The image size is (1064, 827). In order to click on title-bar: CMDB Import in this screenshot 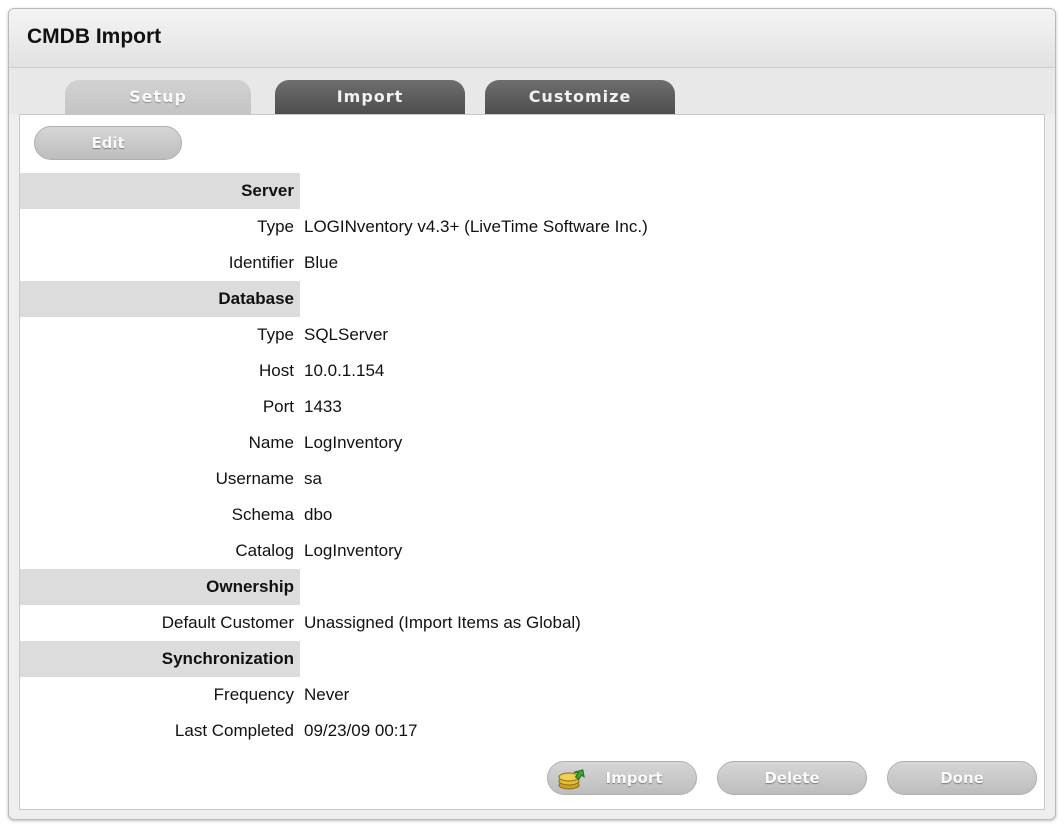, I will do `click(532, 38)`.